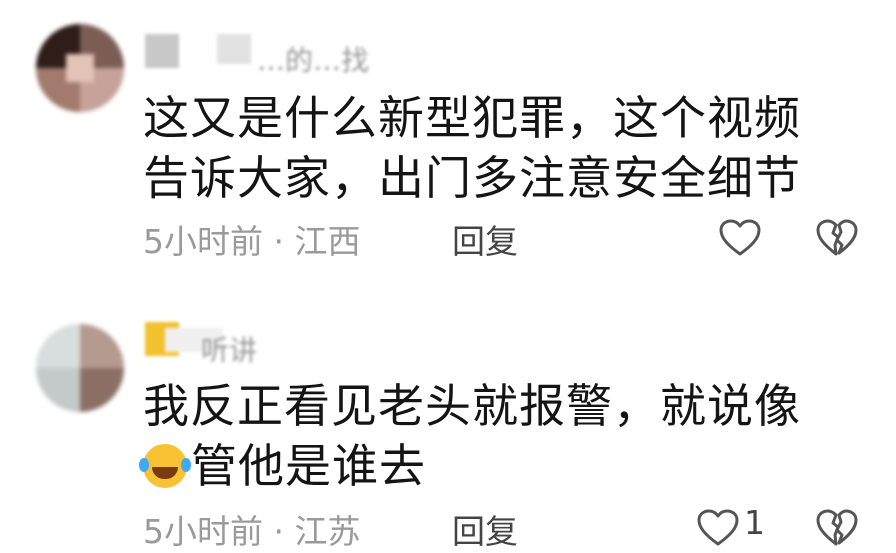 This screenshot has width=896, height=553. Describe the element at coordinates (754, 522) in the screenshot. I see `like-count: 1` at that location.